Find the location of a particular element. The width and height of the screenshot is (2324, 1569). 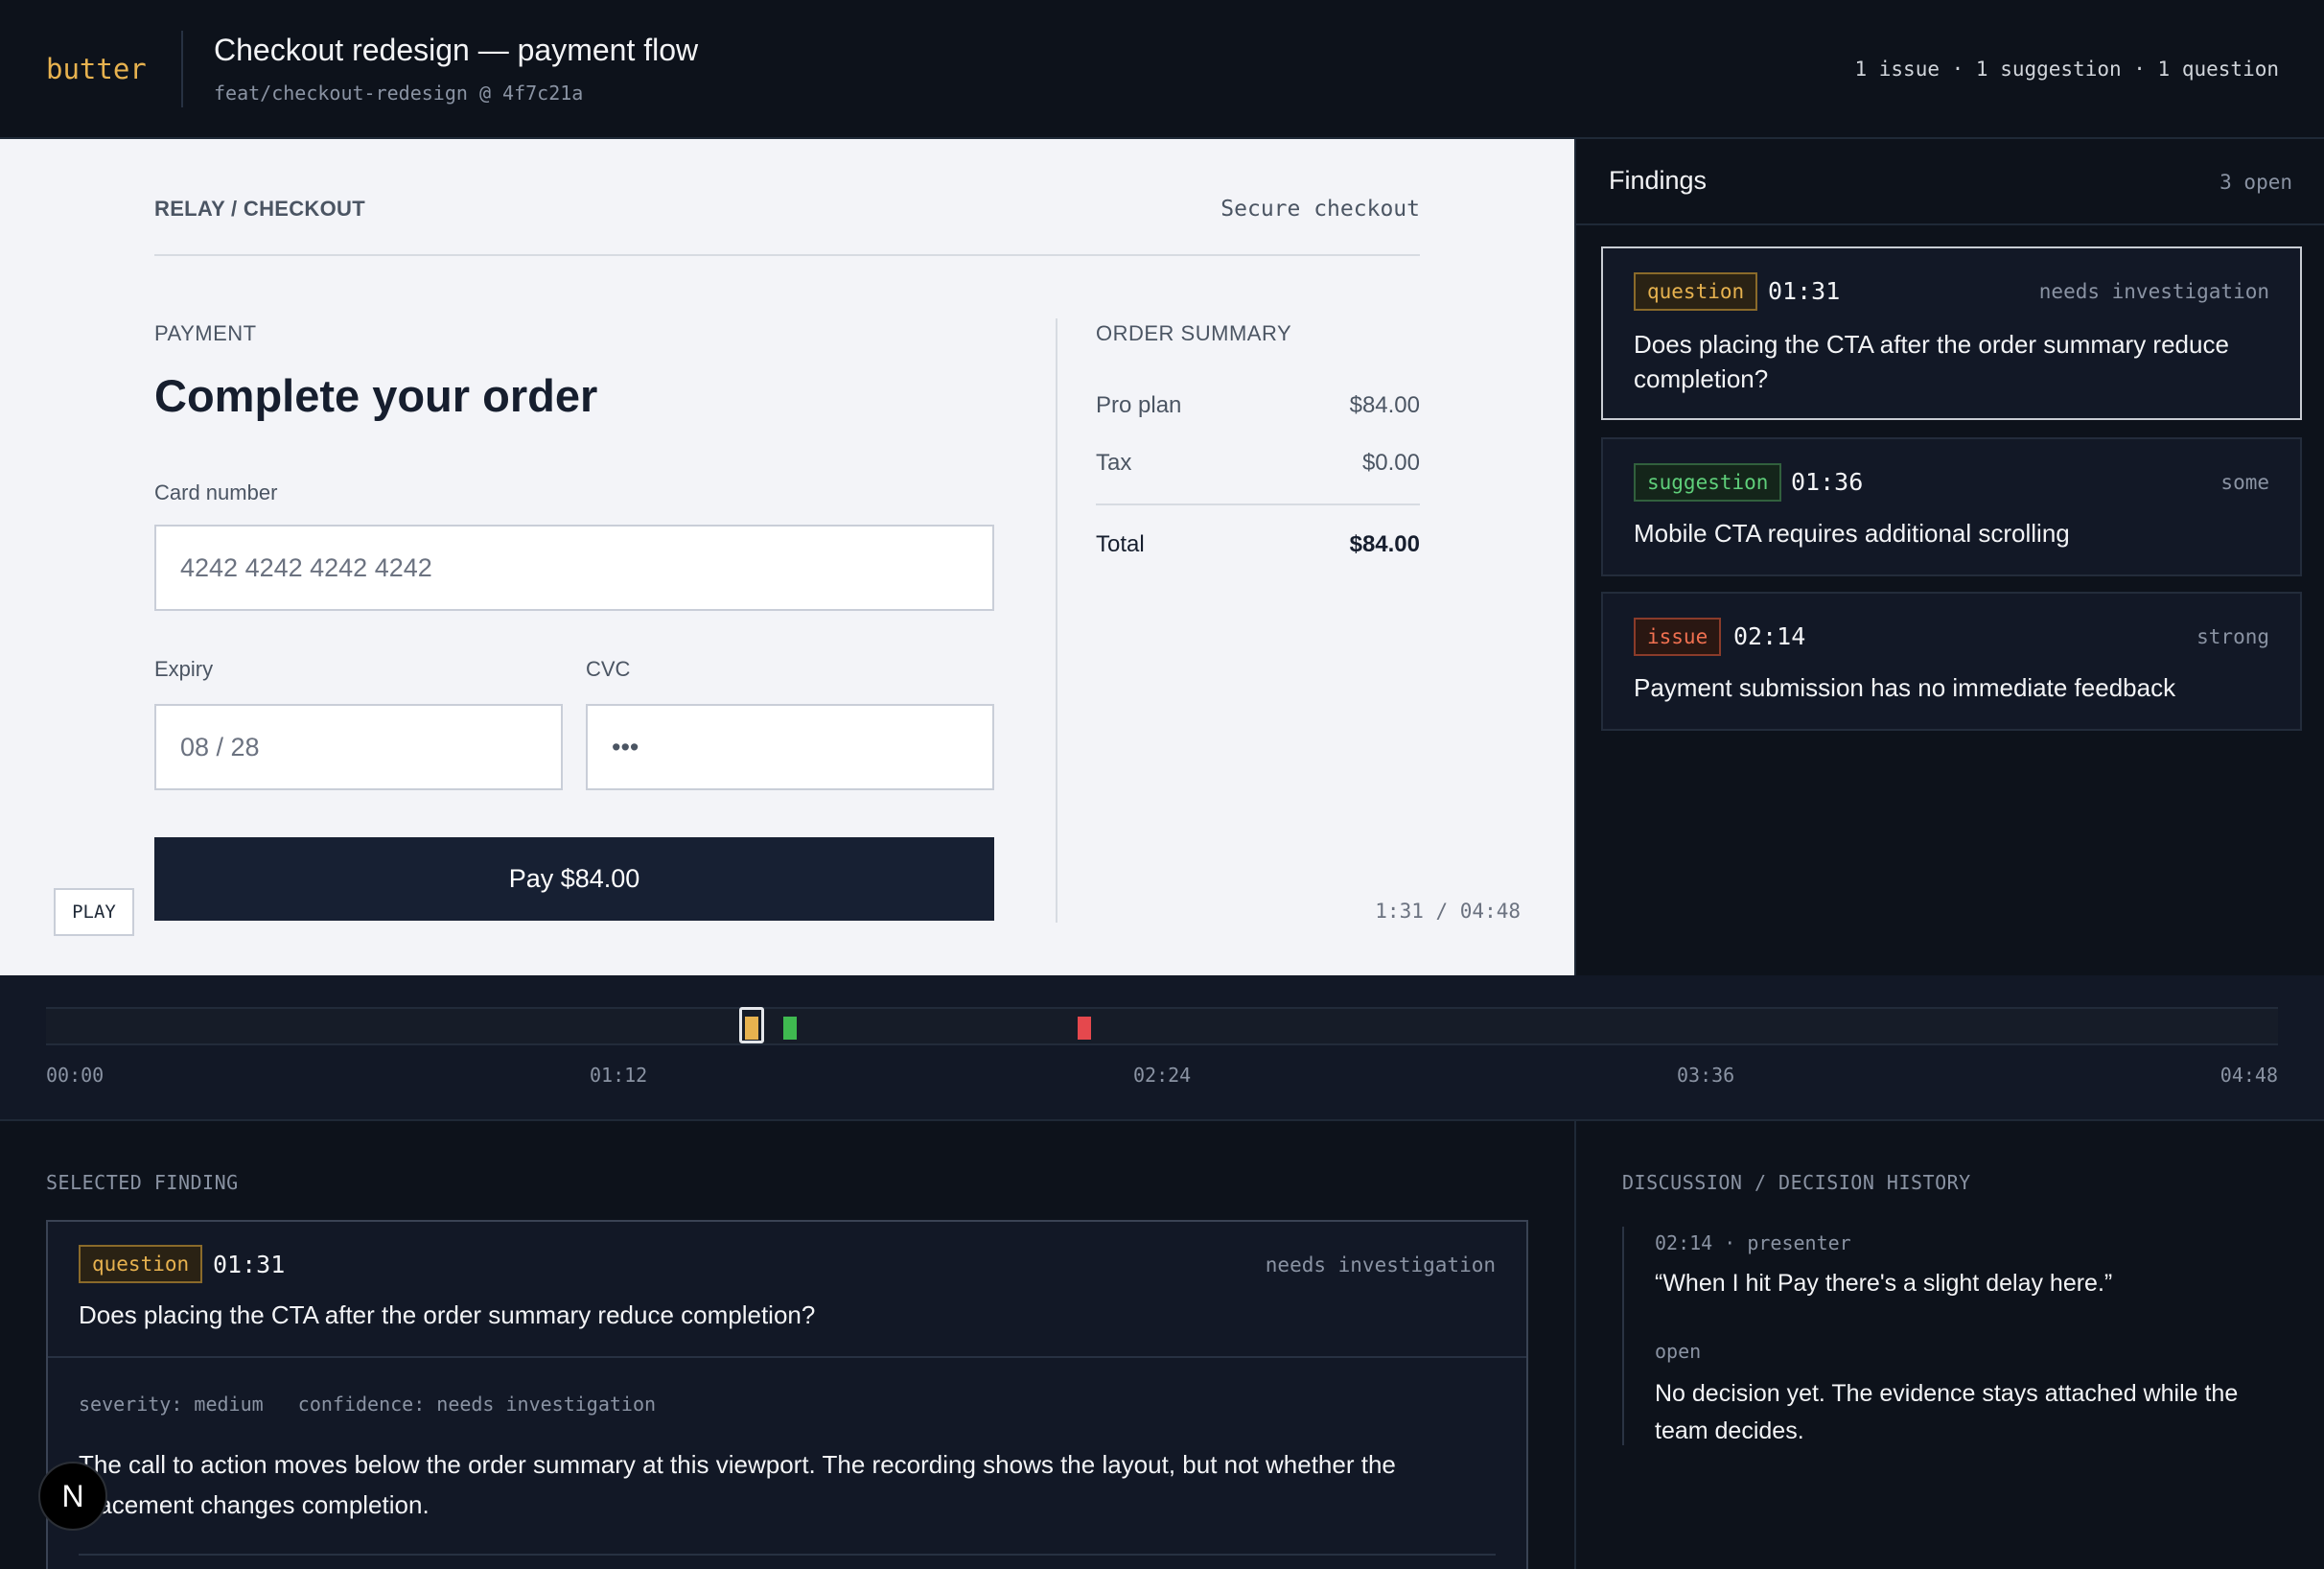

playback-time: 1:31 / 04:48 is located at coordinates (1448, 912).